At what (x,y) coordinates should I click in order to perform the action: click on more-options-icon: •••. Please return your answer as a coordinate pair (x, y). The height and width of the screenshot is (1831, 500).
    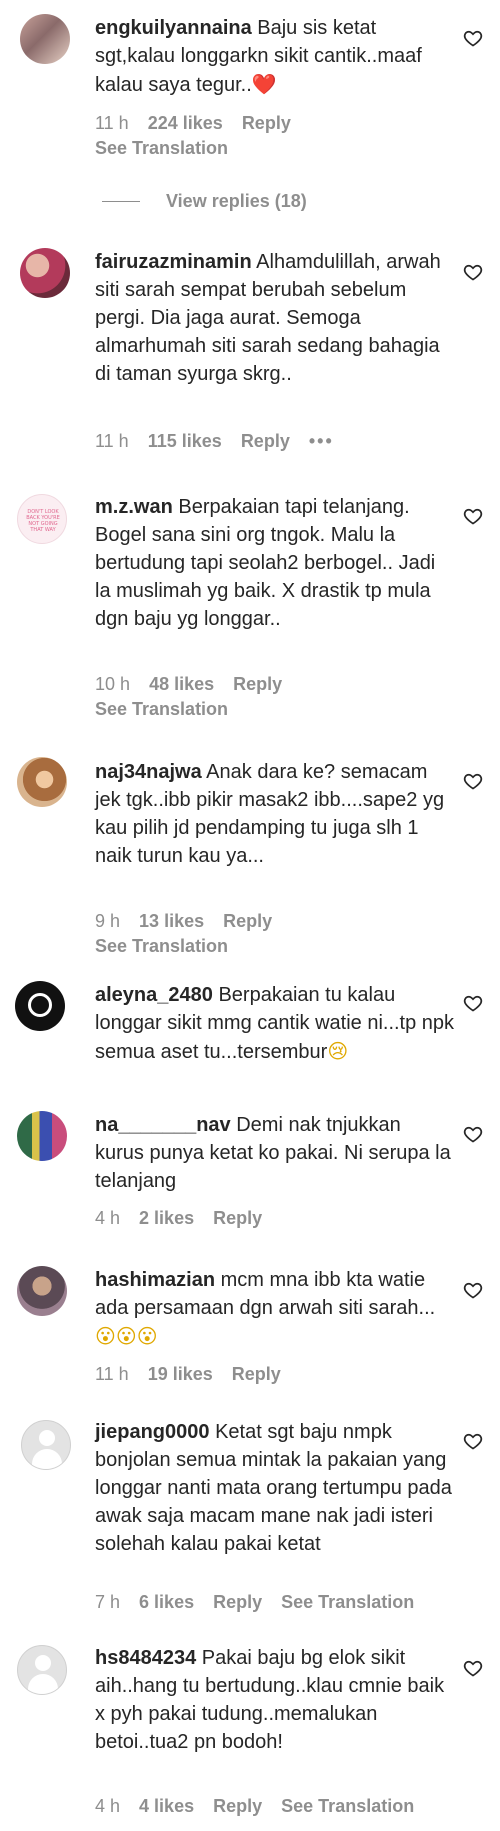
    Looking at the image, I should click on (321, 441).